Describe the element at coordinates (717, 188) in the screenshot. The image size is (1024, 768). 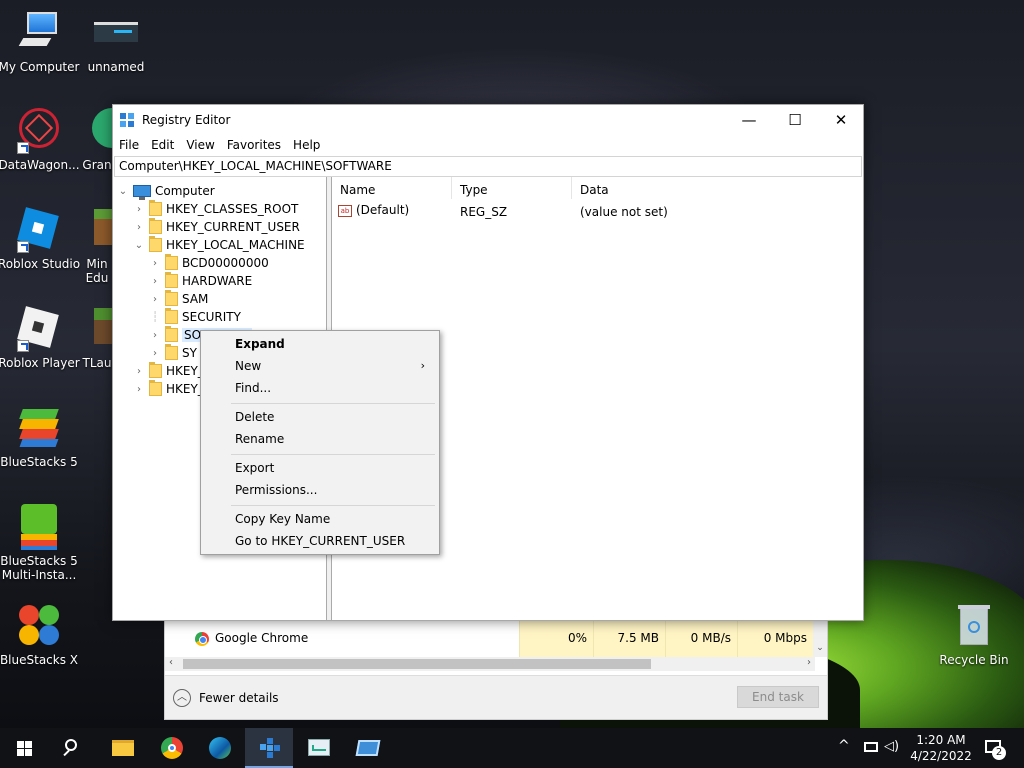
I see `column-header-data: Data` at that location.